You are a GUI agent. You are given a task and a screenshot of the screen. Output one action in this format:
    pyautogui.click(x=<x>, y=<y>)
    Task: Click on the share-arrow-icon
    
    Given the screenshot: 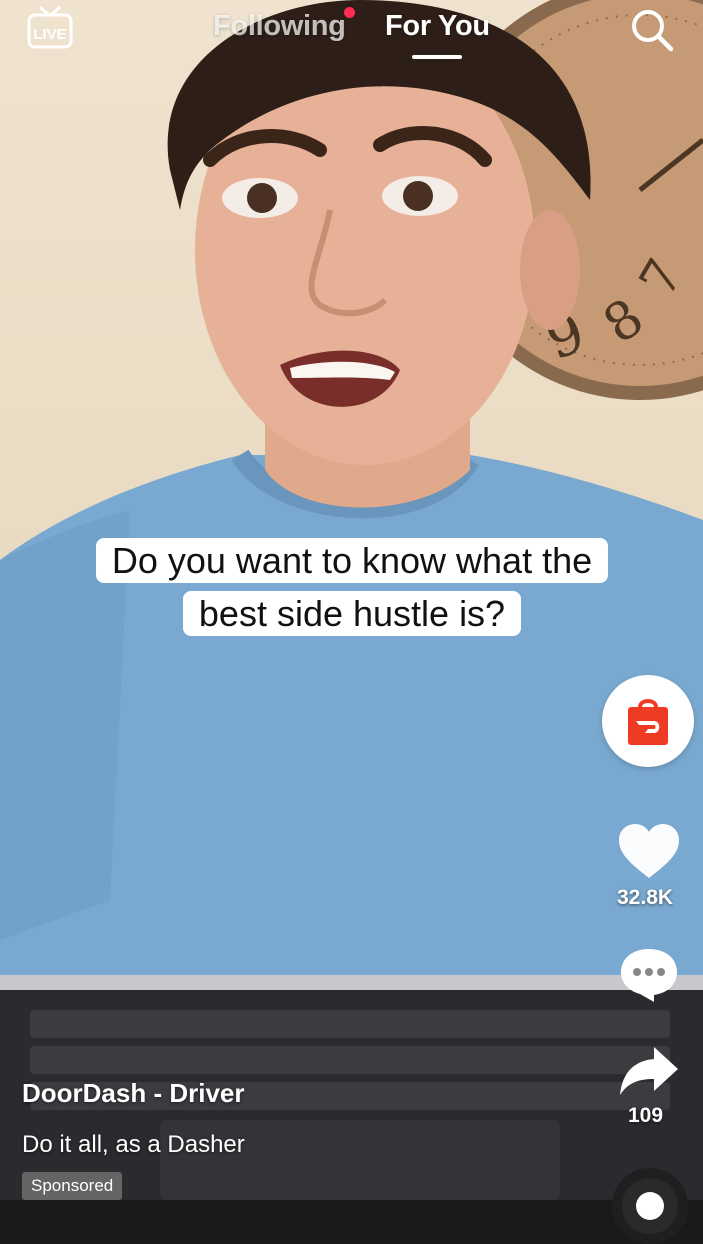 What is the action you would take?
    pyautogui.click(x=649, y=1071)
    